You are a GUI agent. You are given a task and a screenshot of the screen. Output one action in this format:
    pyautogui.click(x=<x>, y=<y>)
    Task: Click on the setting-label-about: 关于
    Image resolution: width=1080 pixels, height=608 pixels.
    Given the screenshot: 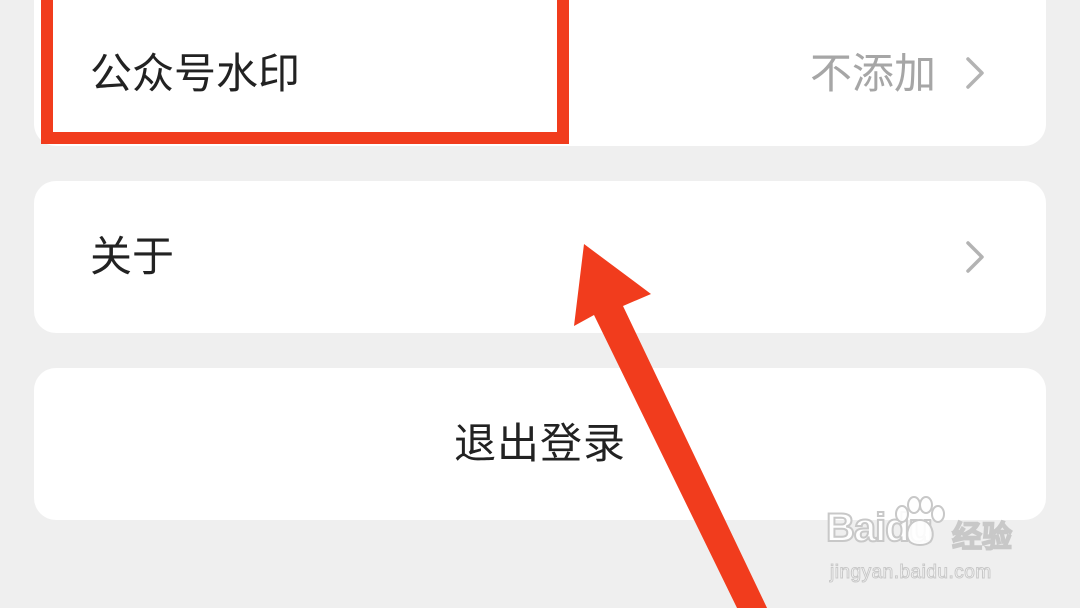 What is the action you would take?
    pyautogui.click(x=132, y=256)
    